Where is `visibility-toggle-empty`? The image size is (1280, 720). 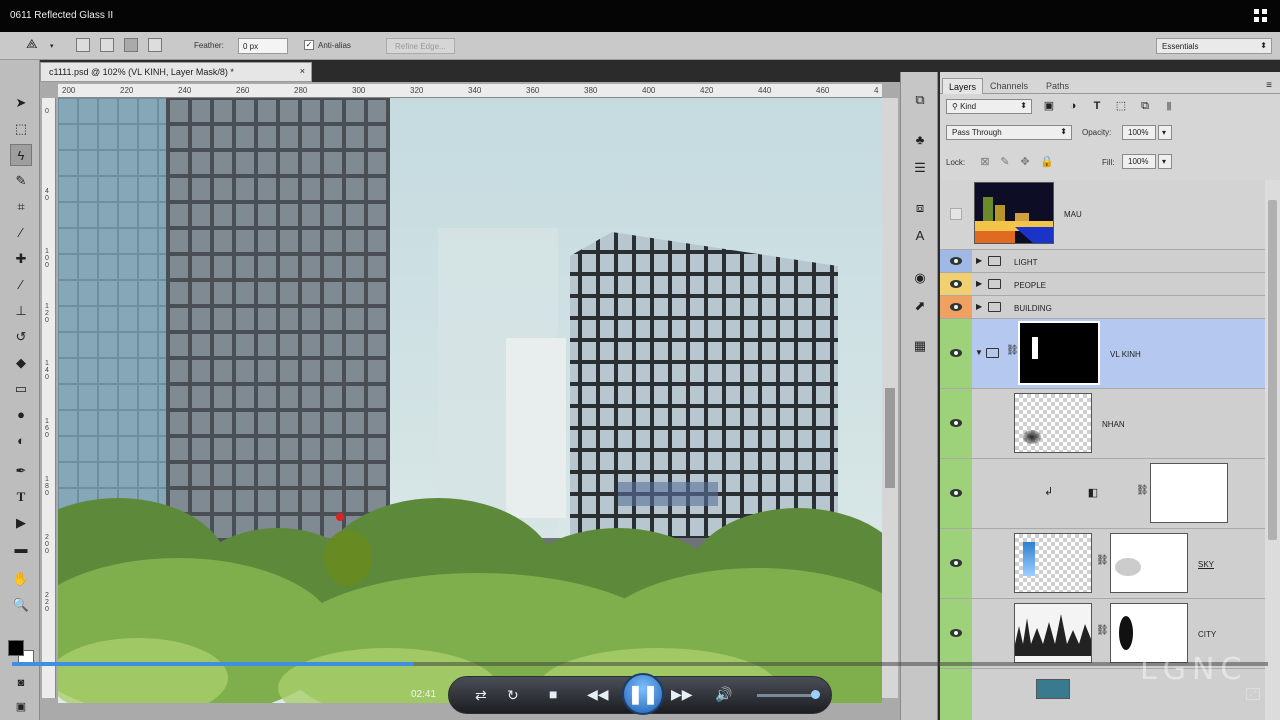 visibility-toggle-empty is located at coordinates (956, 214).